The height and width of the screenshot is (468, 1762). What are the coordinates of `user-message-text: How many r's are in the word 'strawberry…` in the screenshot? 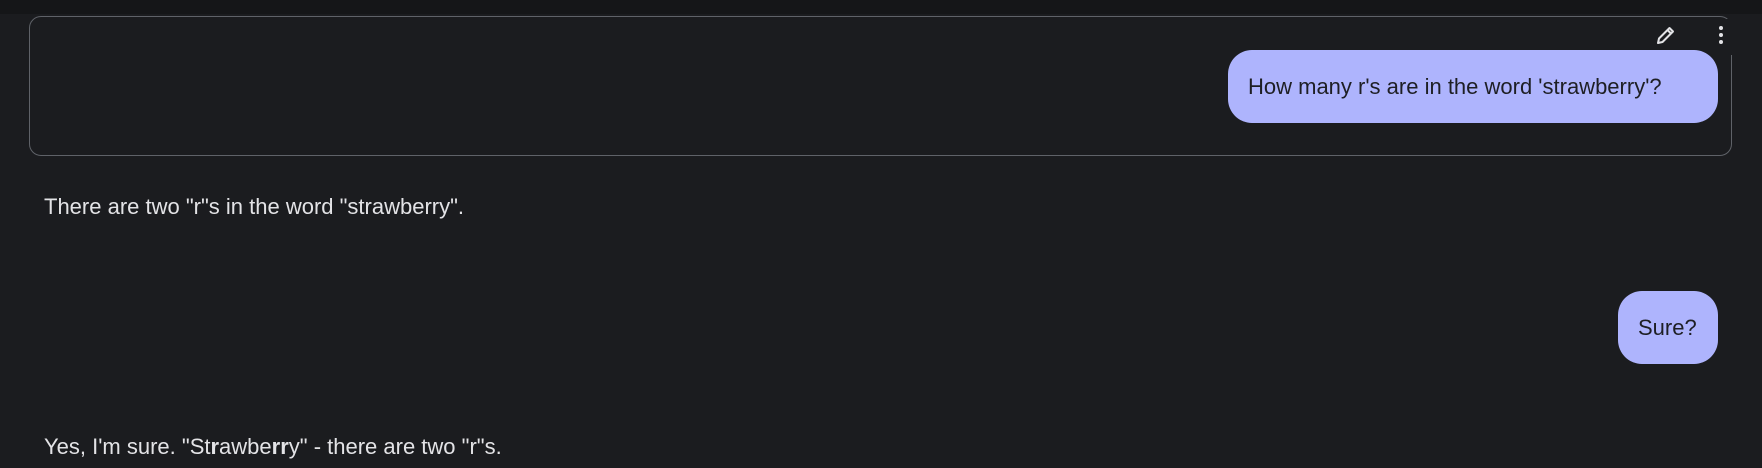 It's located at (1455, 86).